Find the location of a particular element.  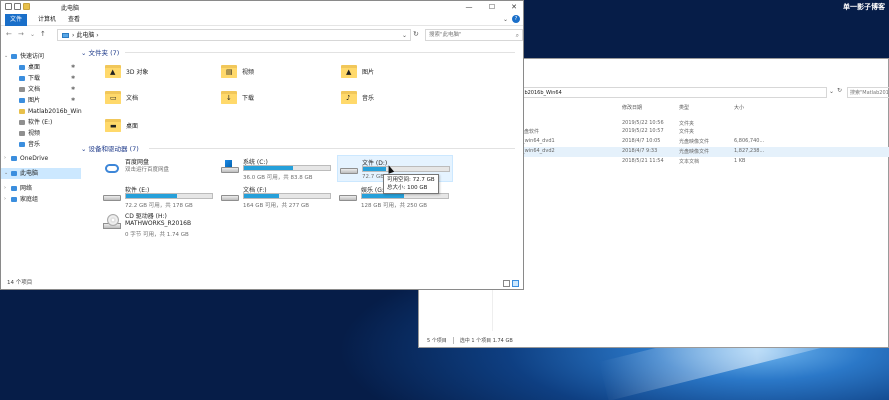

sidebar-item-homegroup: › 家庭组 is located at coordinates (41, 199).